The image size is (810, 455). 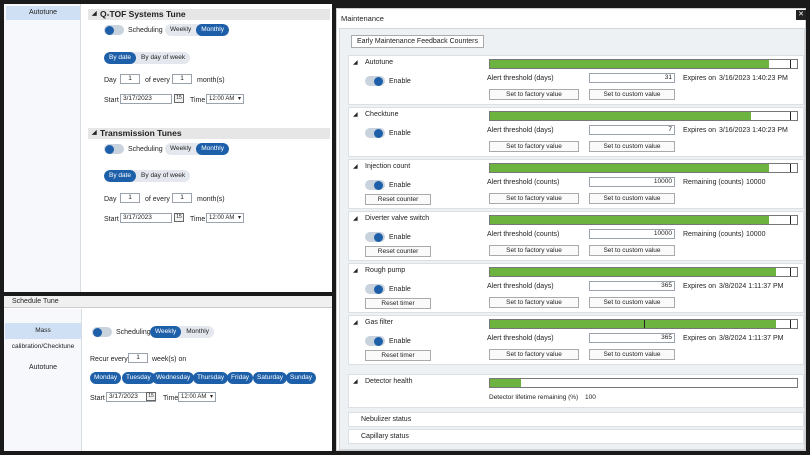 I want to click on window-title: Maintenance, so click(x=362, y=18).